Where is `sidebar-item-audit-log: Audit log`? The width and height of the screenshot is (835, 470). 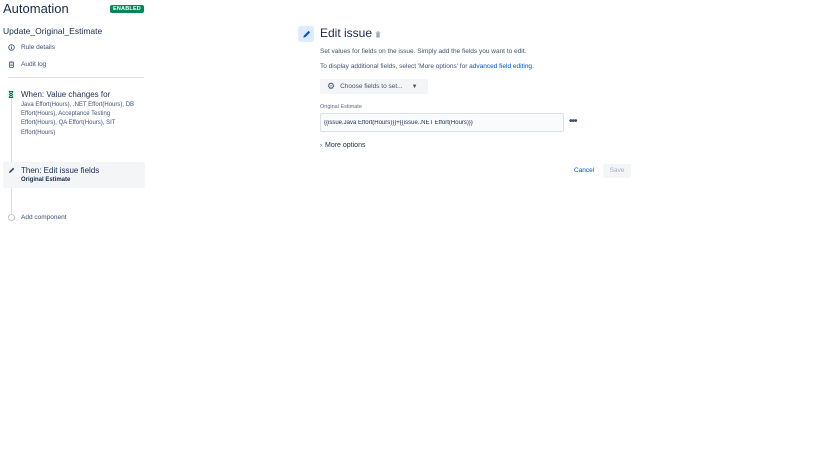
sidebar-item-audit-log: Audit log is located at coordinates (27, 64).